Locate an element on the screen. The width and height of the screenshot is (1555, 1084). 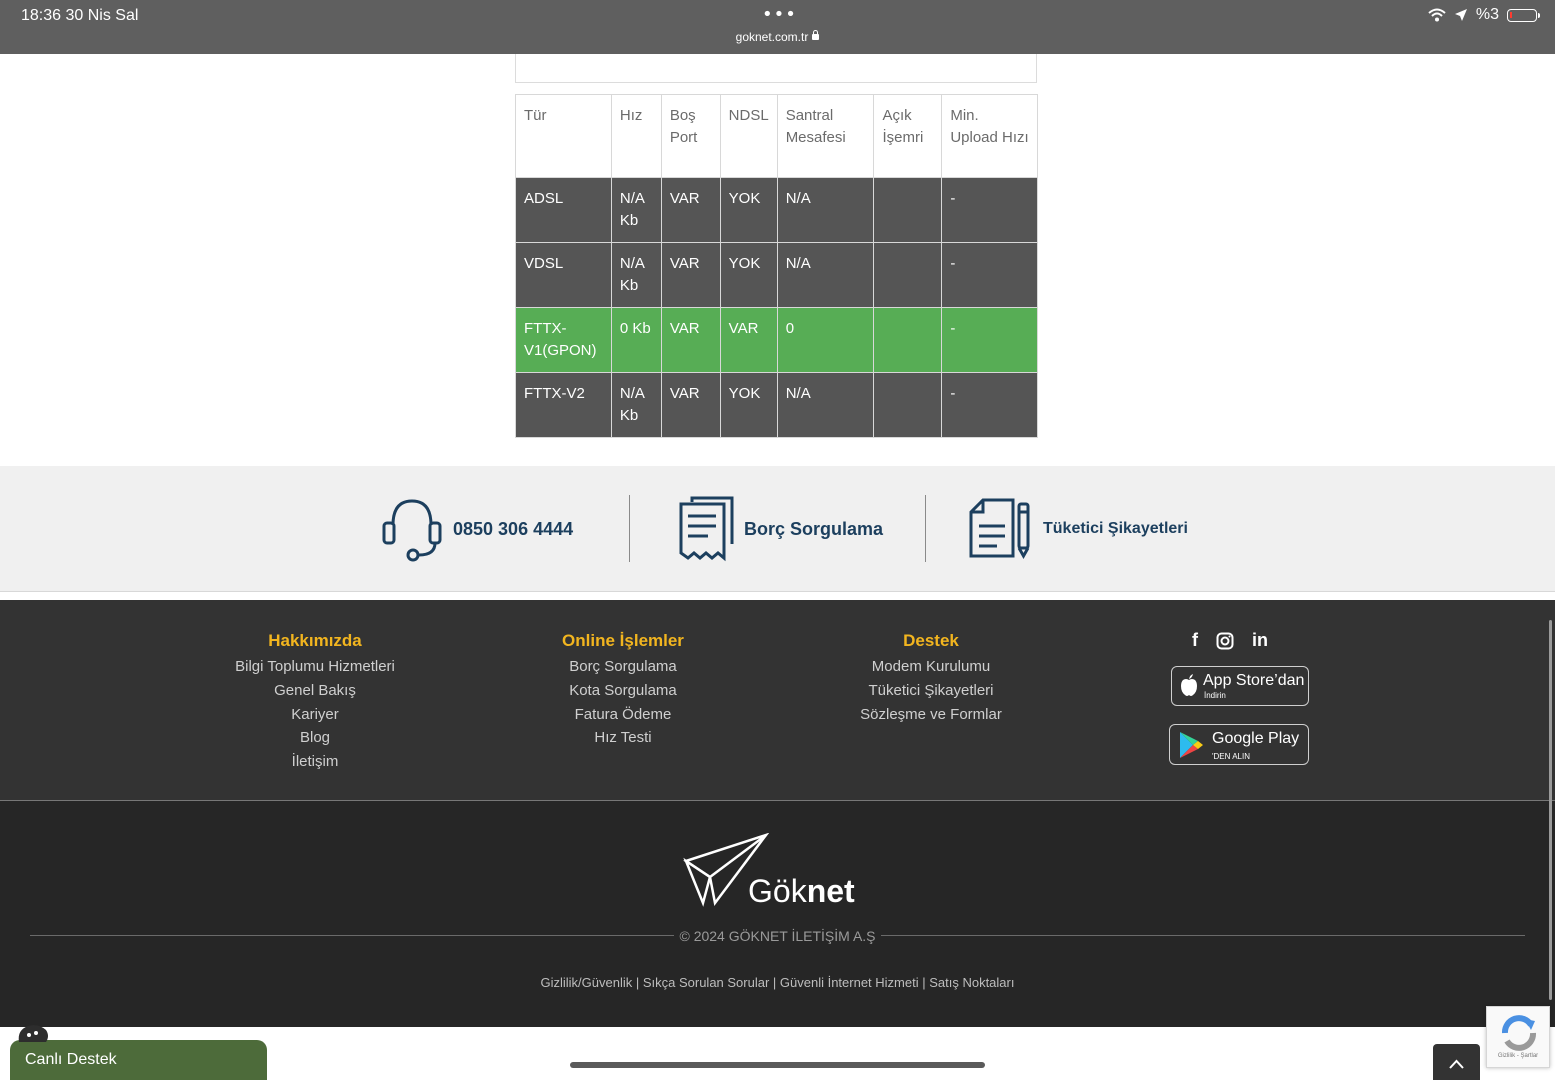
phone-link: 0850 306 4444 is located at coordinates (477, 529).